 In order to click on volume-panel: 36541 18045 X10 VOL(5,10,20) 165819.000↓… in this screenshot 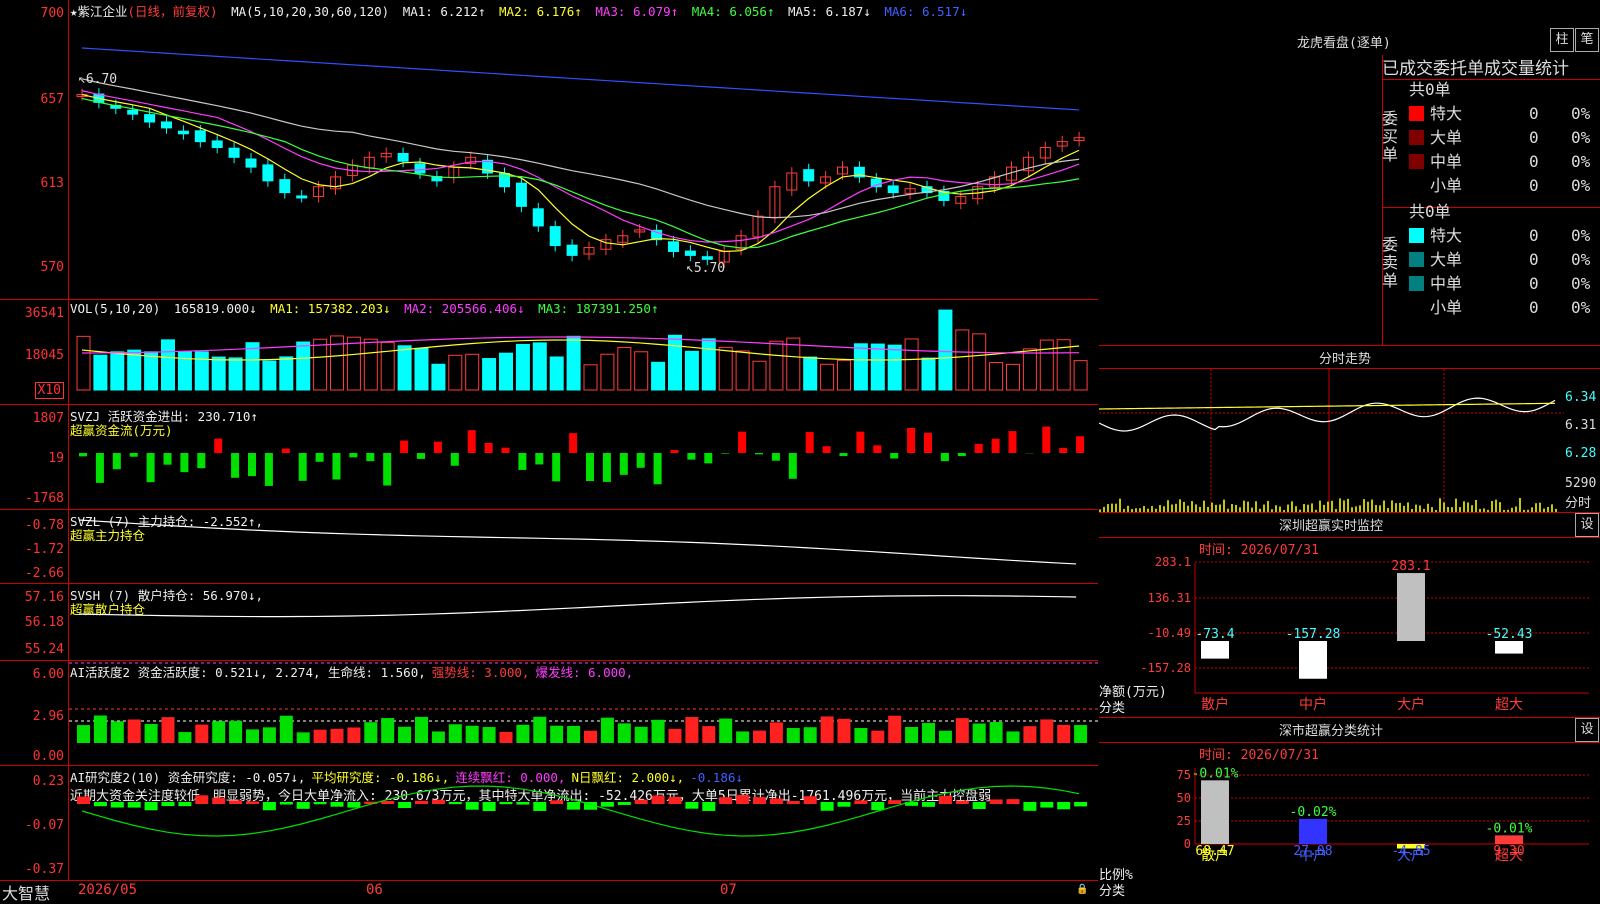, I will do `click(549, 352)`.